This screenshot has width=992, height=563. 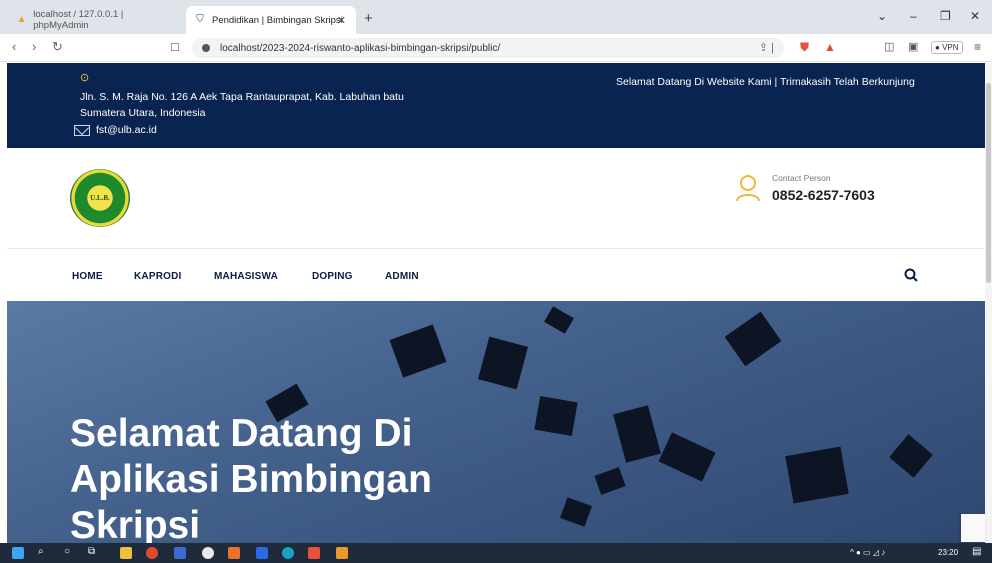 What do you see at coordinates (57, 47) in the screenshot?
I see `reload-icon: ↻` at bounding box center [57, 47].